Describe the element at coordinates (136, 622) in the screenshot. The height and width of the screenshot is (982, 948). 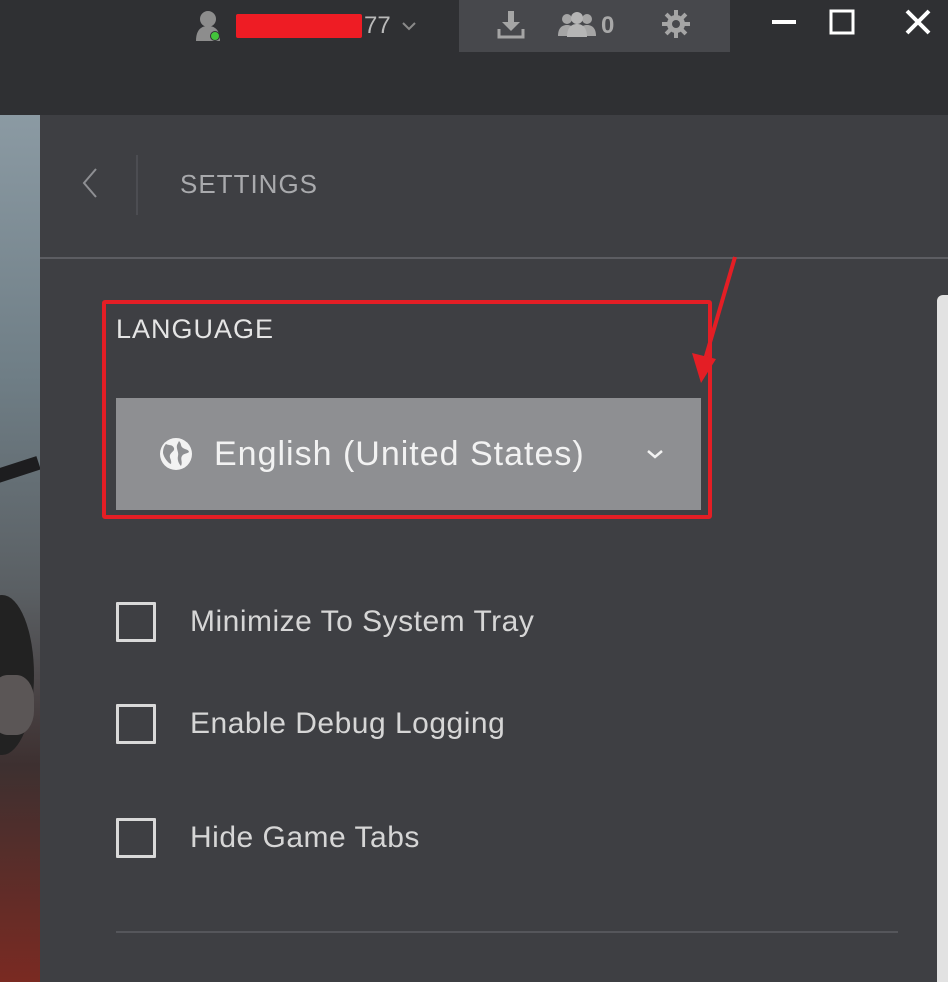
I see `minimize-to-tray-checkbox` at that location.